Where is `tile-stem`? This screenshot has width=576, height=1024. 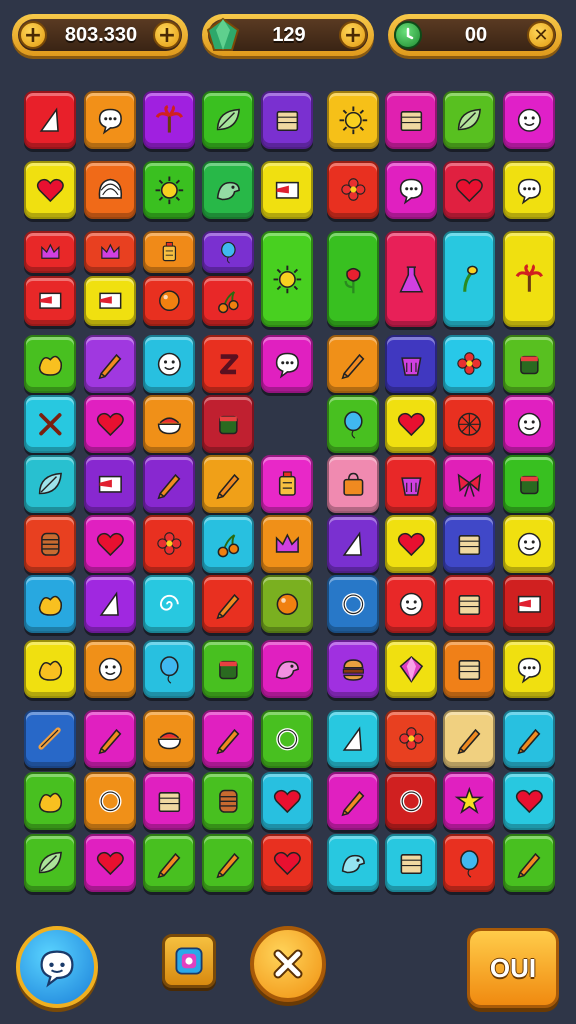
tile-stem is located at coordinates (469, 279).